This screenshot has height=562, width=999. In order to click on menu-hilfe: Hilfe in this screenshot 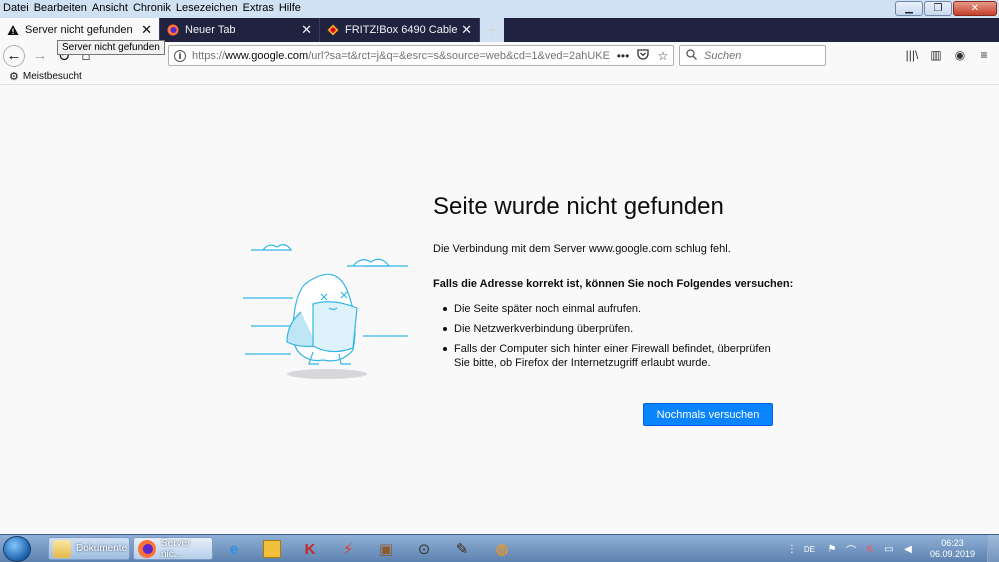, I will do `click(290, 8)`.